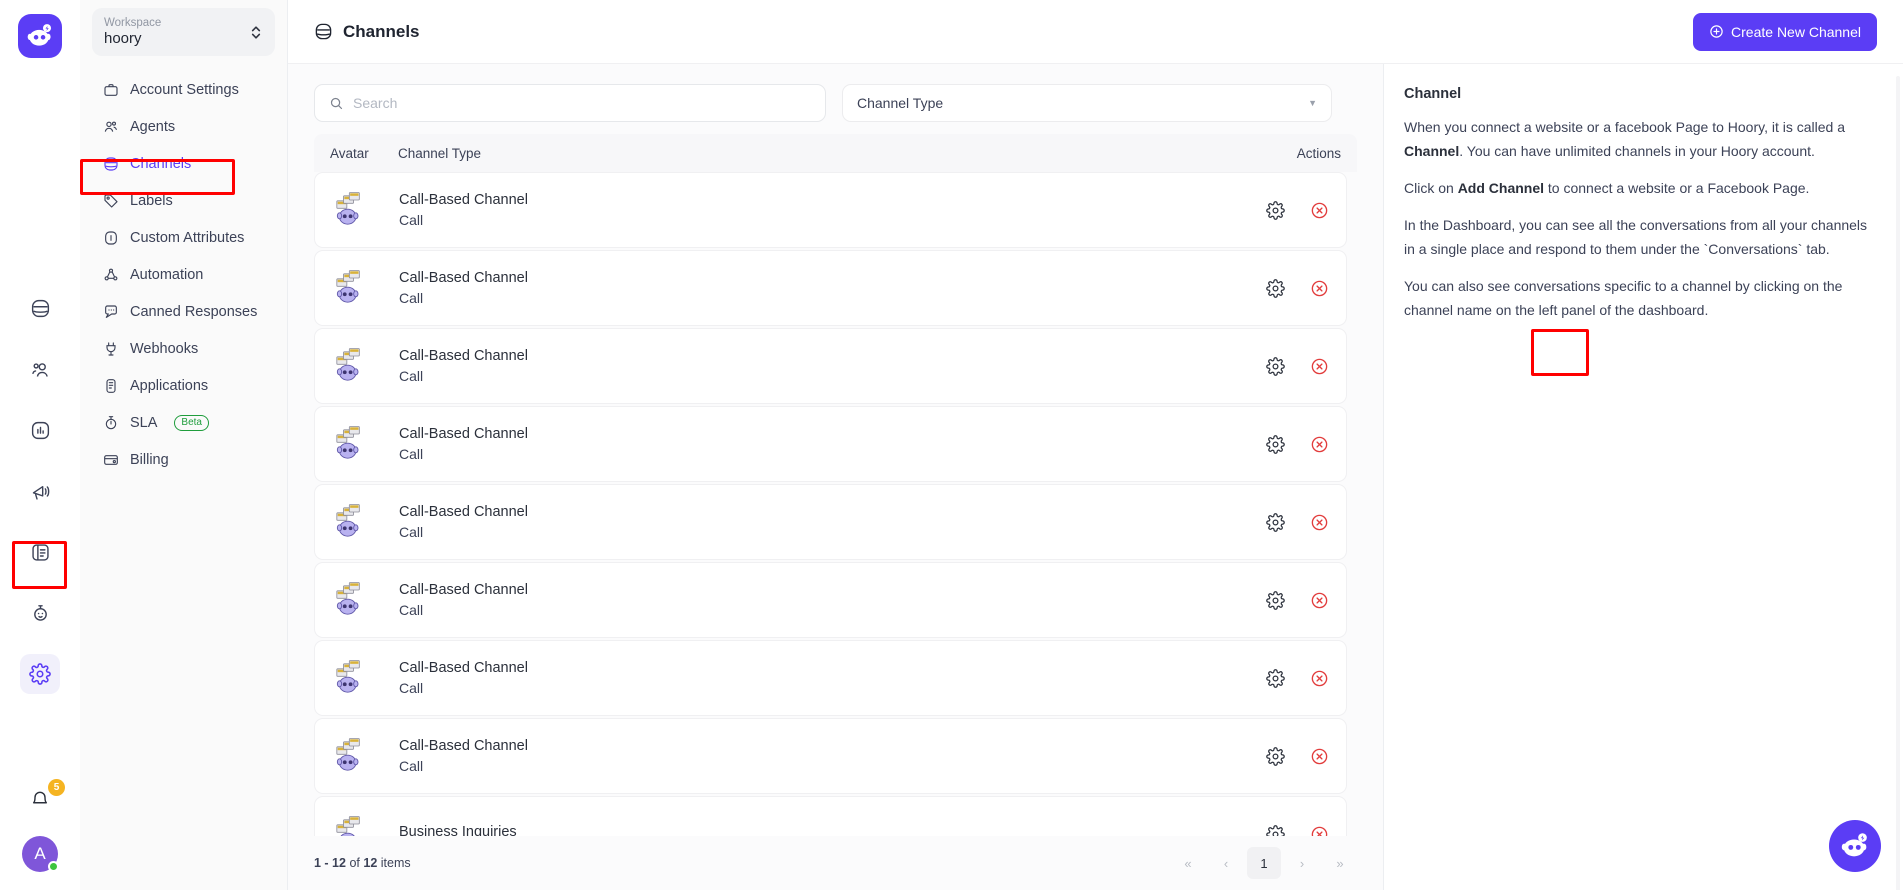  I want to click on pagination-controls: « ‹ 1 › », so click(1264, 863).